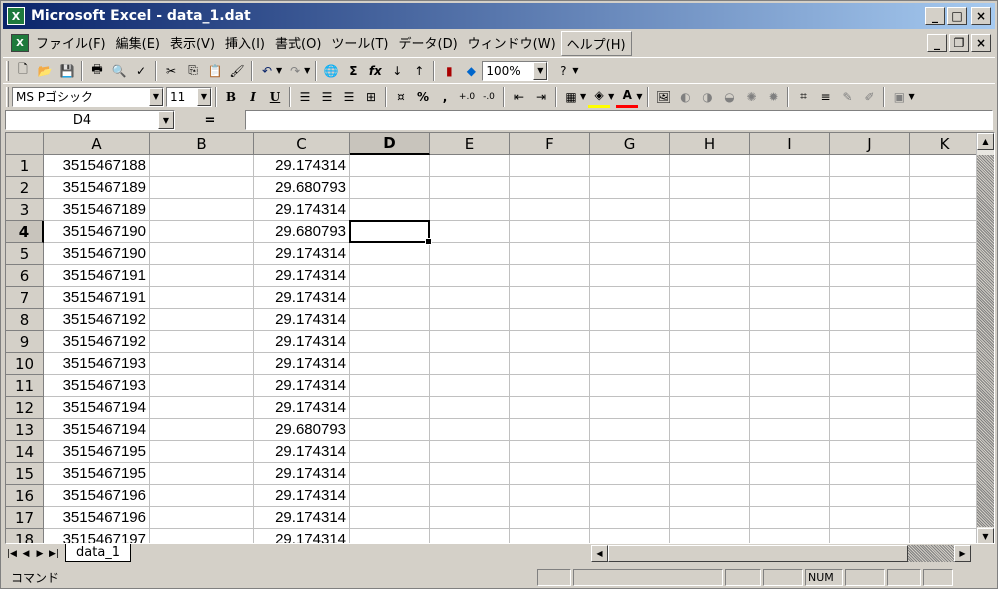  What do you see at coordinates (204, 96) in the screenshot?
I see `chevron-down-icon: ▼` at bounding box center [204, 96].